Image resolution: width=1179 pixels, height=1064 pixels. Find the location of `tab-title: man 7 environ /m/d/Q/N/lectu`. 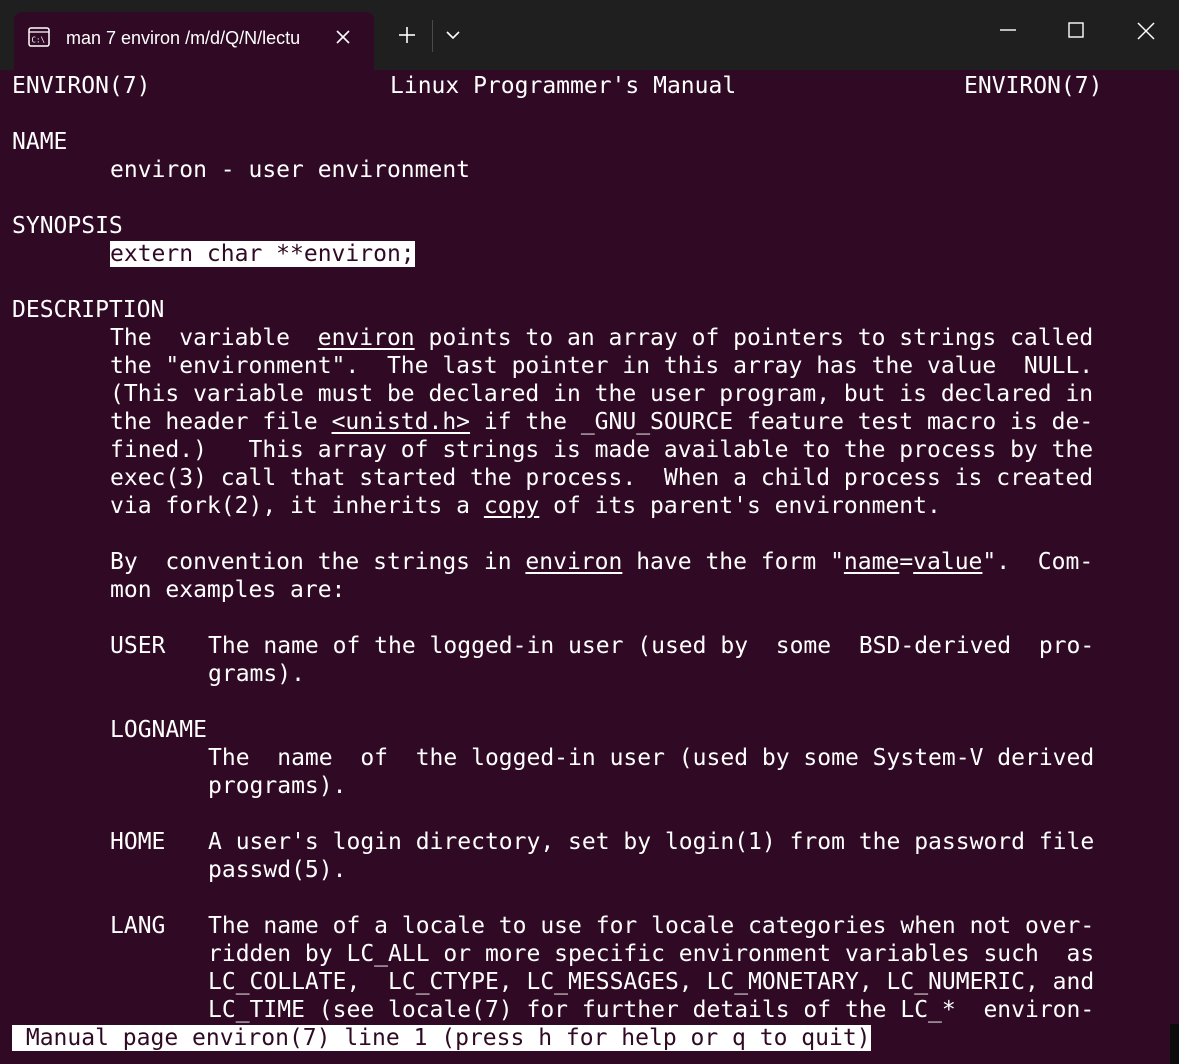

tab-title: man 7 environ /m/d/Q/N/lectu is located at coordinates (183, 38).